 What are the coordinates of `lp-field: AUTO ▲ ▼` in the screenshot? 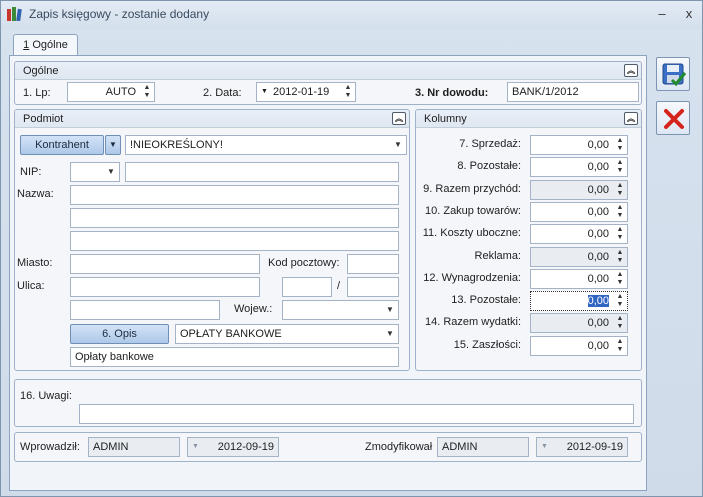 It's located at (111, 92).